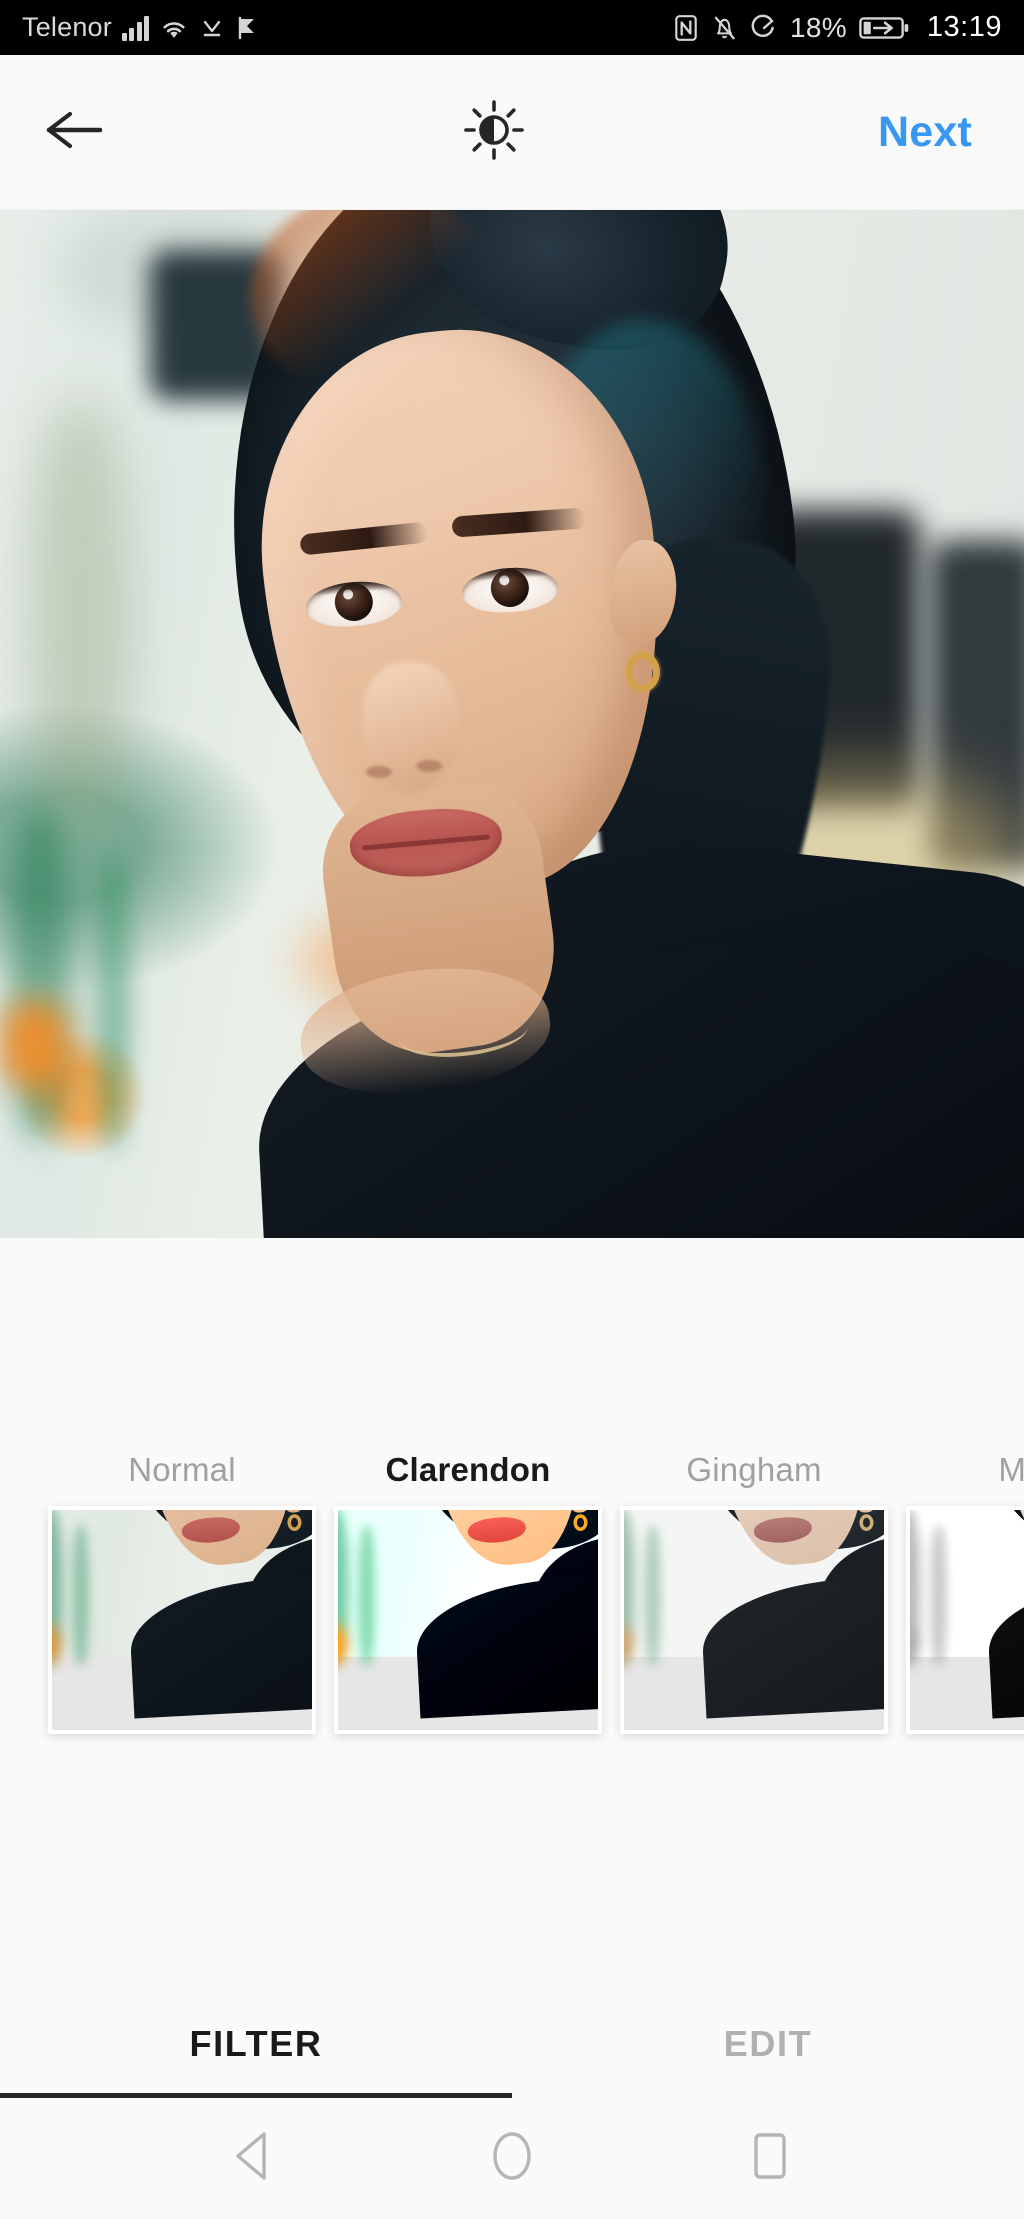 The image size is (1024, 2219). What do you see at coordinates (754, 1469) in the screenshot?
I see `filter-label: Gingham` at bounding box center [754, 1469].